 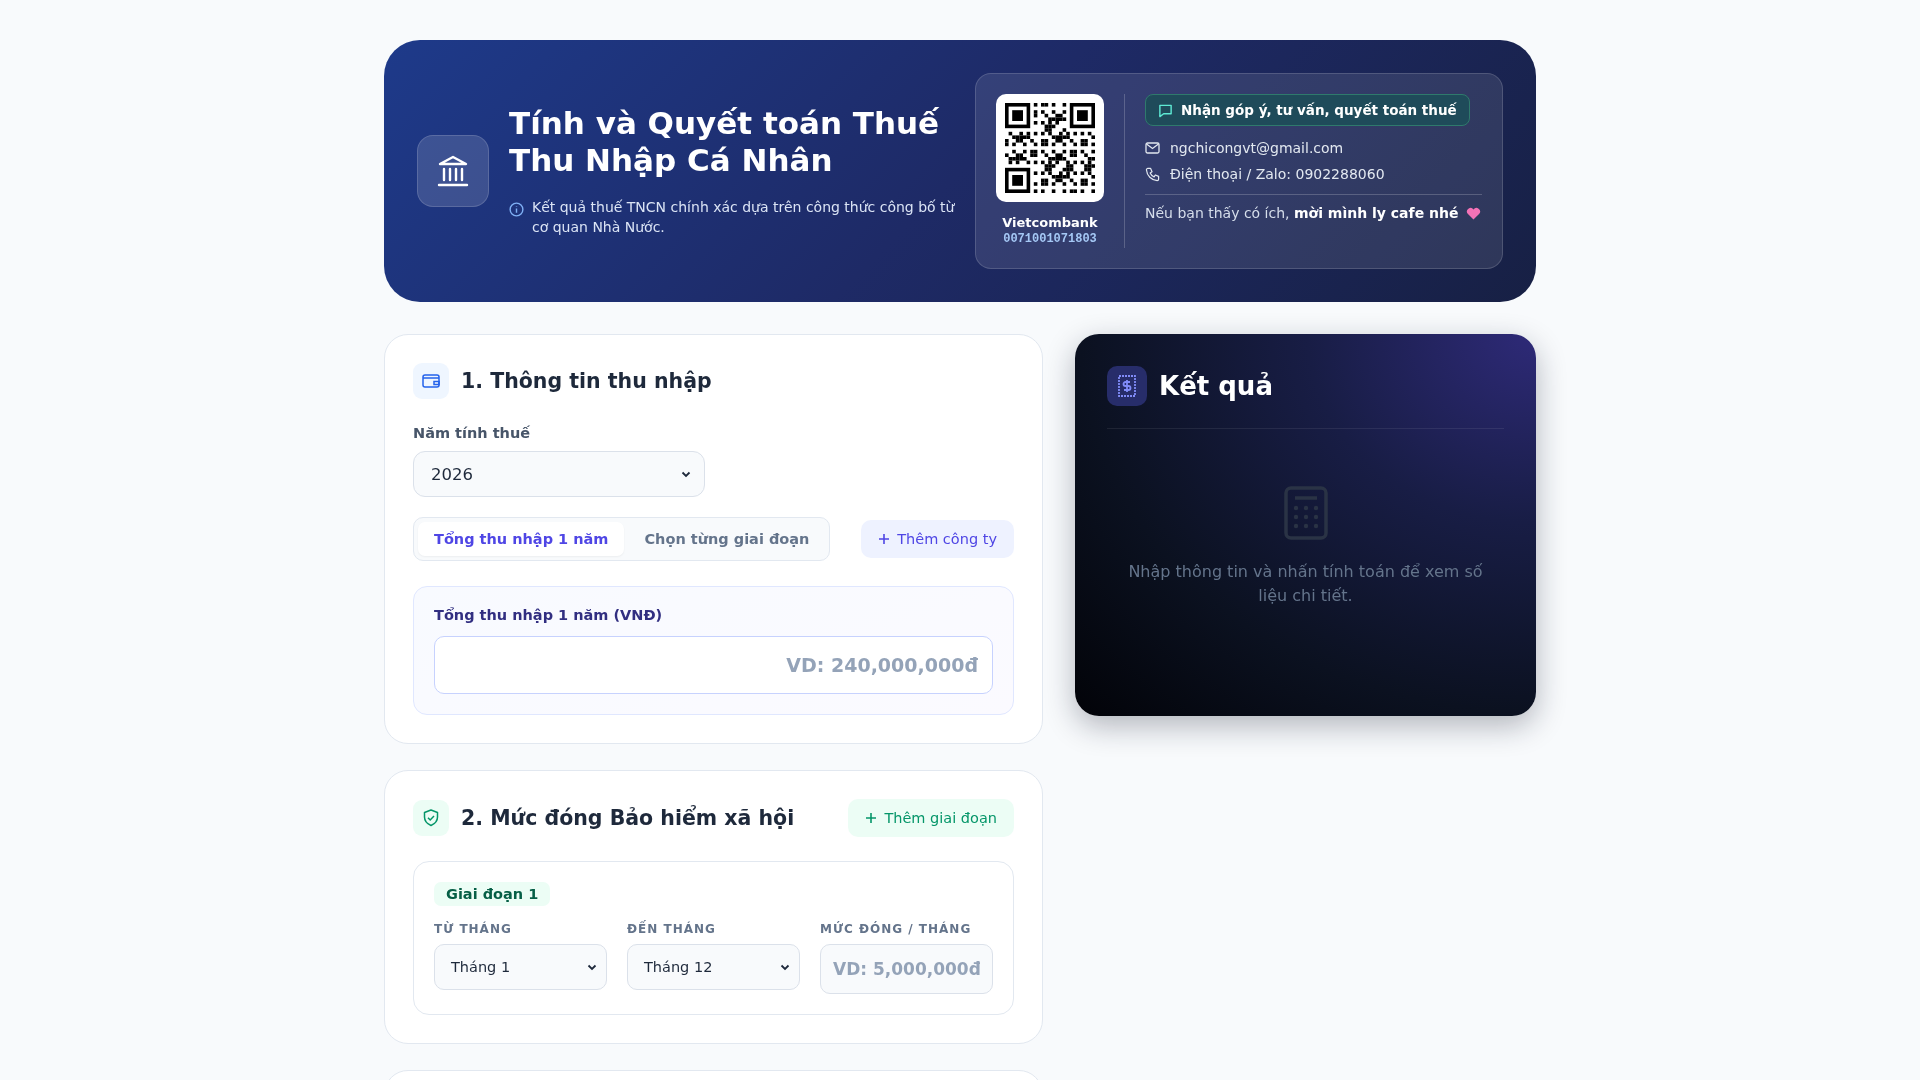 What do you see at coordinates (1305, 583) in the screenshot?
I see `empty-state-message: Nhập thông tin và nhấn tính toán để xem số liệu chi tiết.` at bounding box center [1305, 583].